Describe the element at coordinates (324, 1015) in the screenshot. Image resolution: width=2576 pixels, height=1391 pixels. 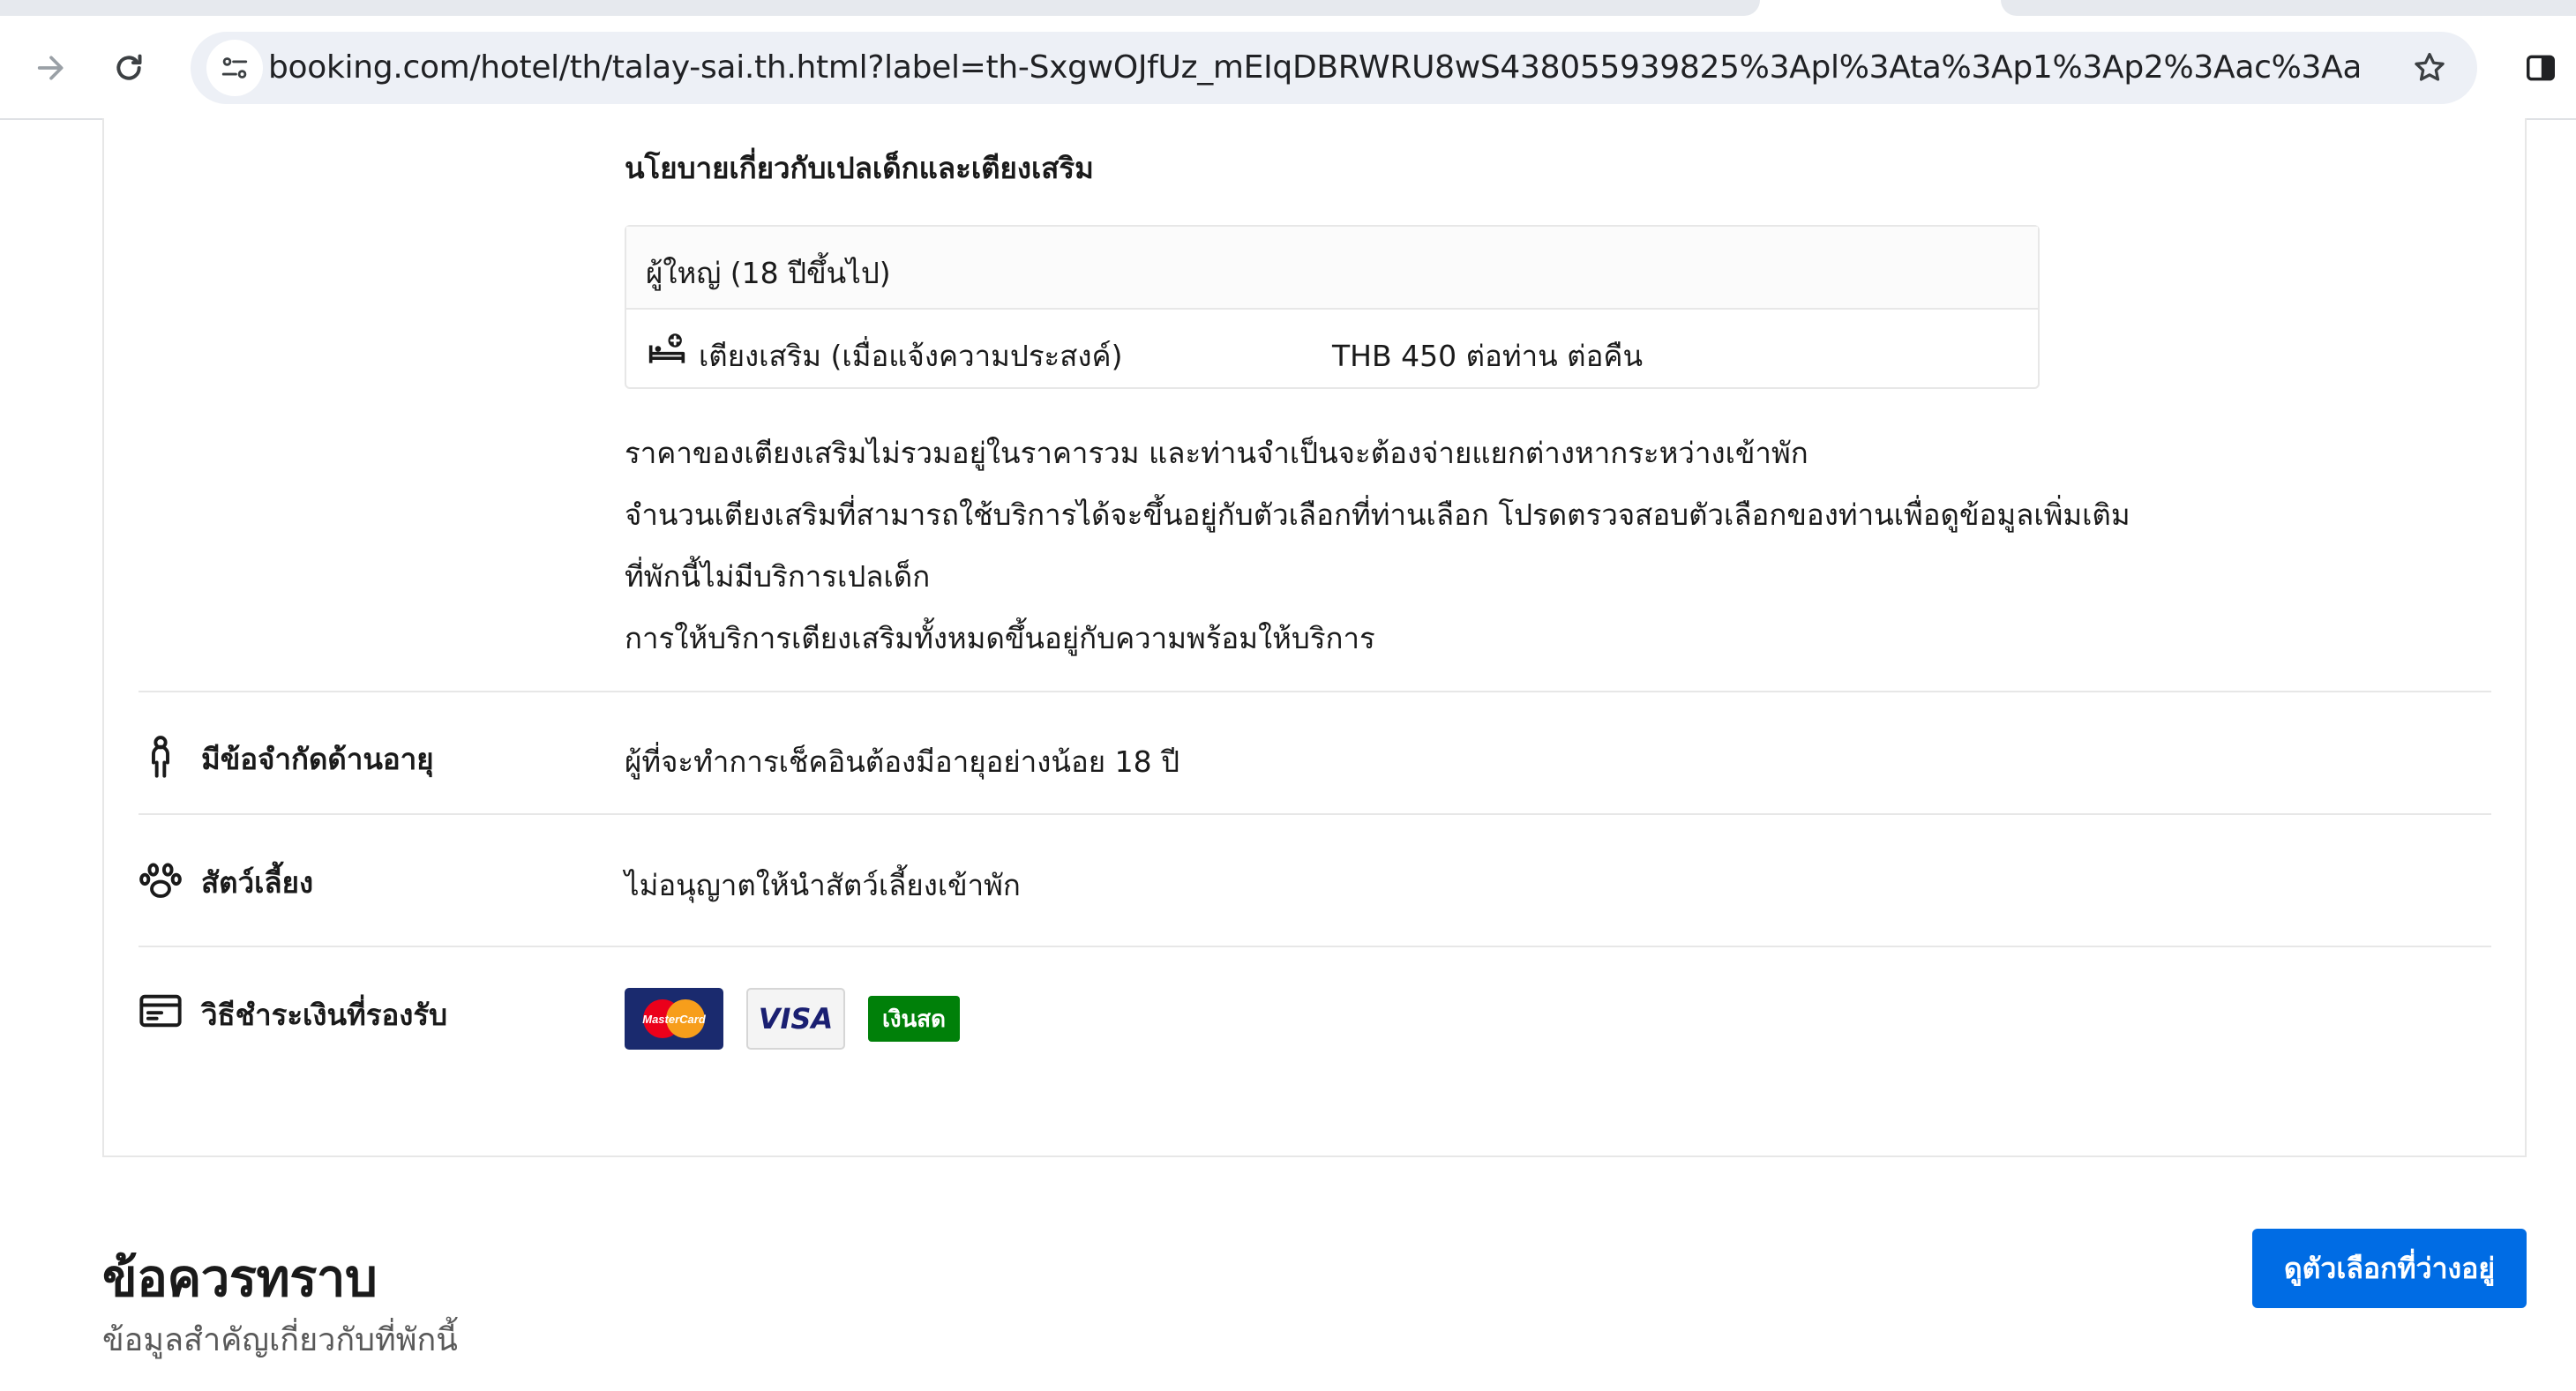
I see `payment-methods-label: วิธีชำระเงินที่รองรับ` at that location.